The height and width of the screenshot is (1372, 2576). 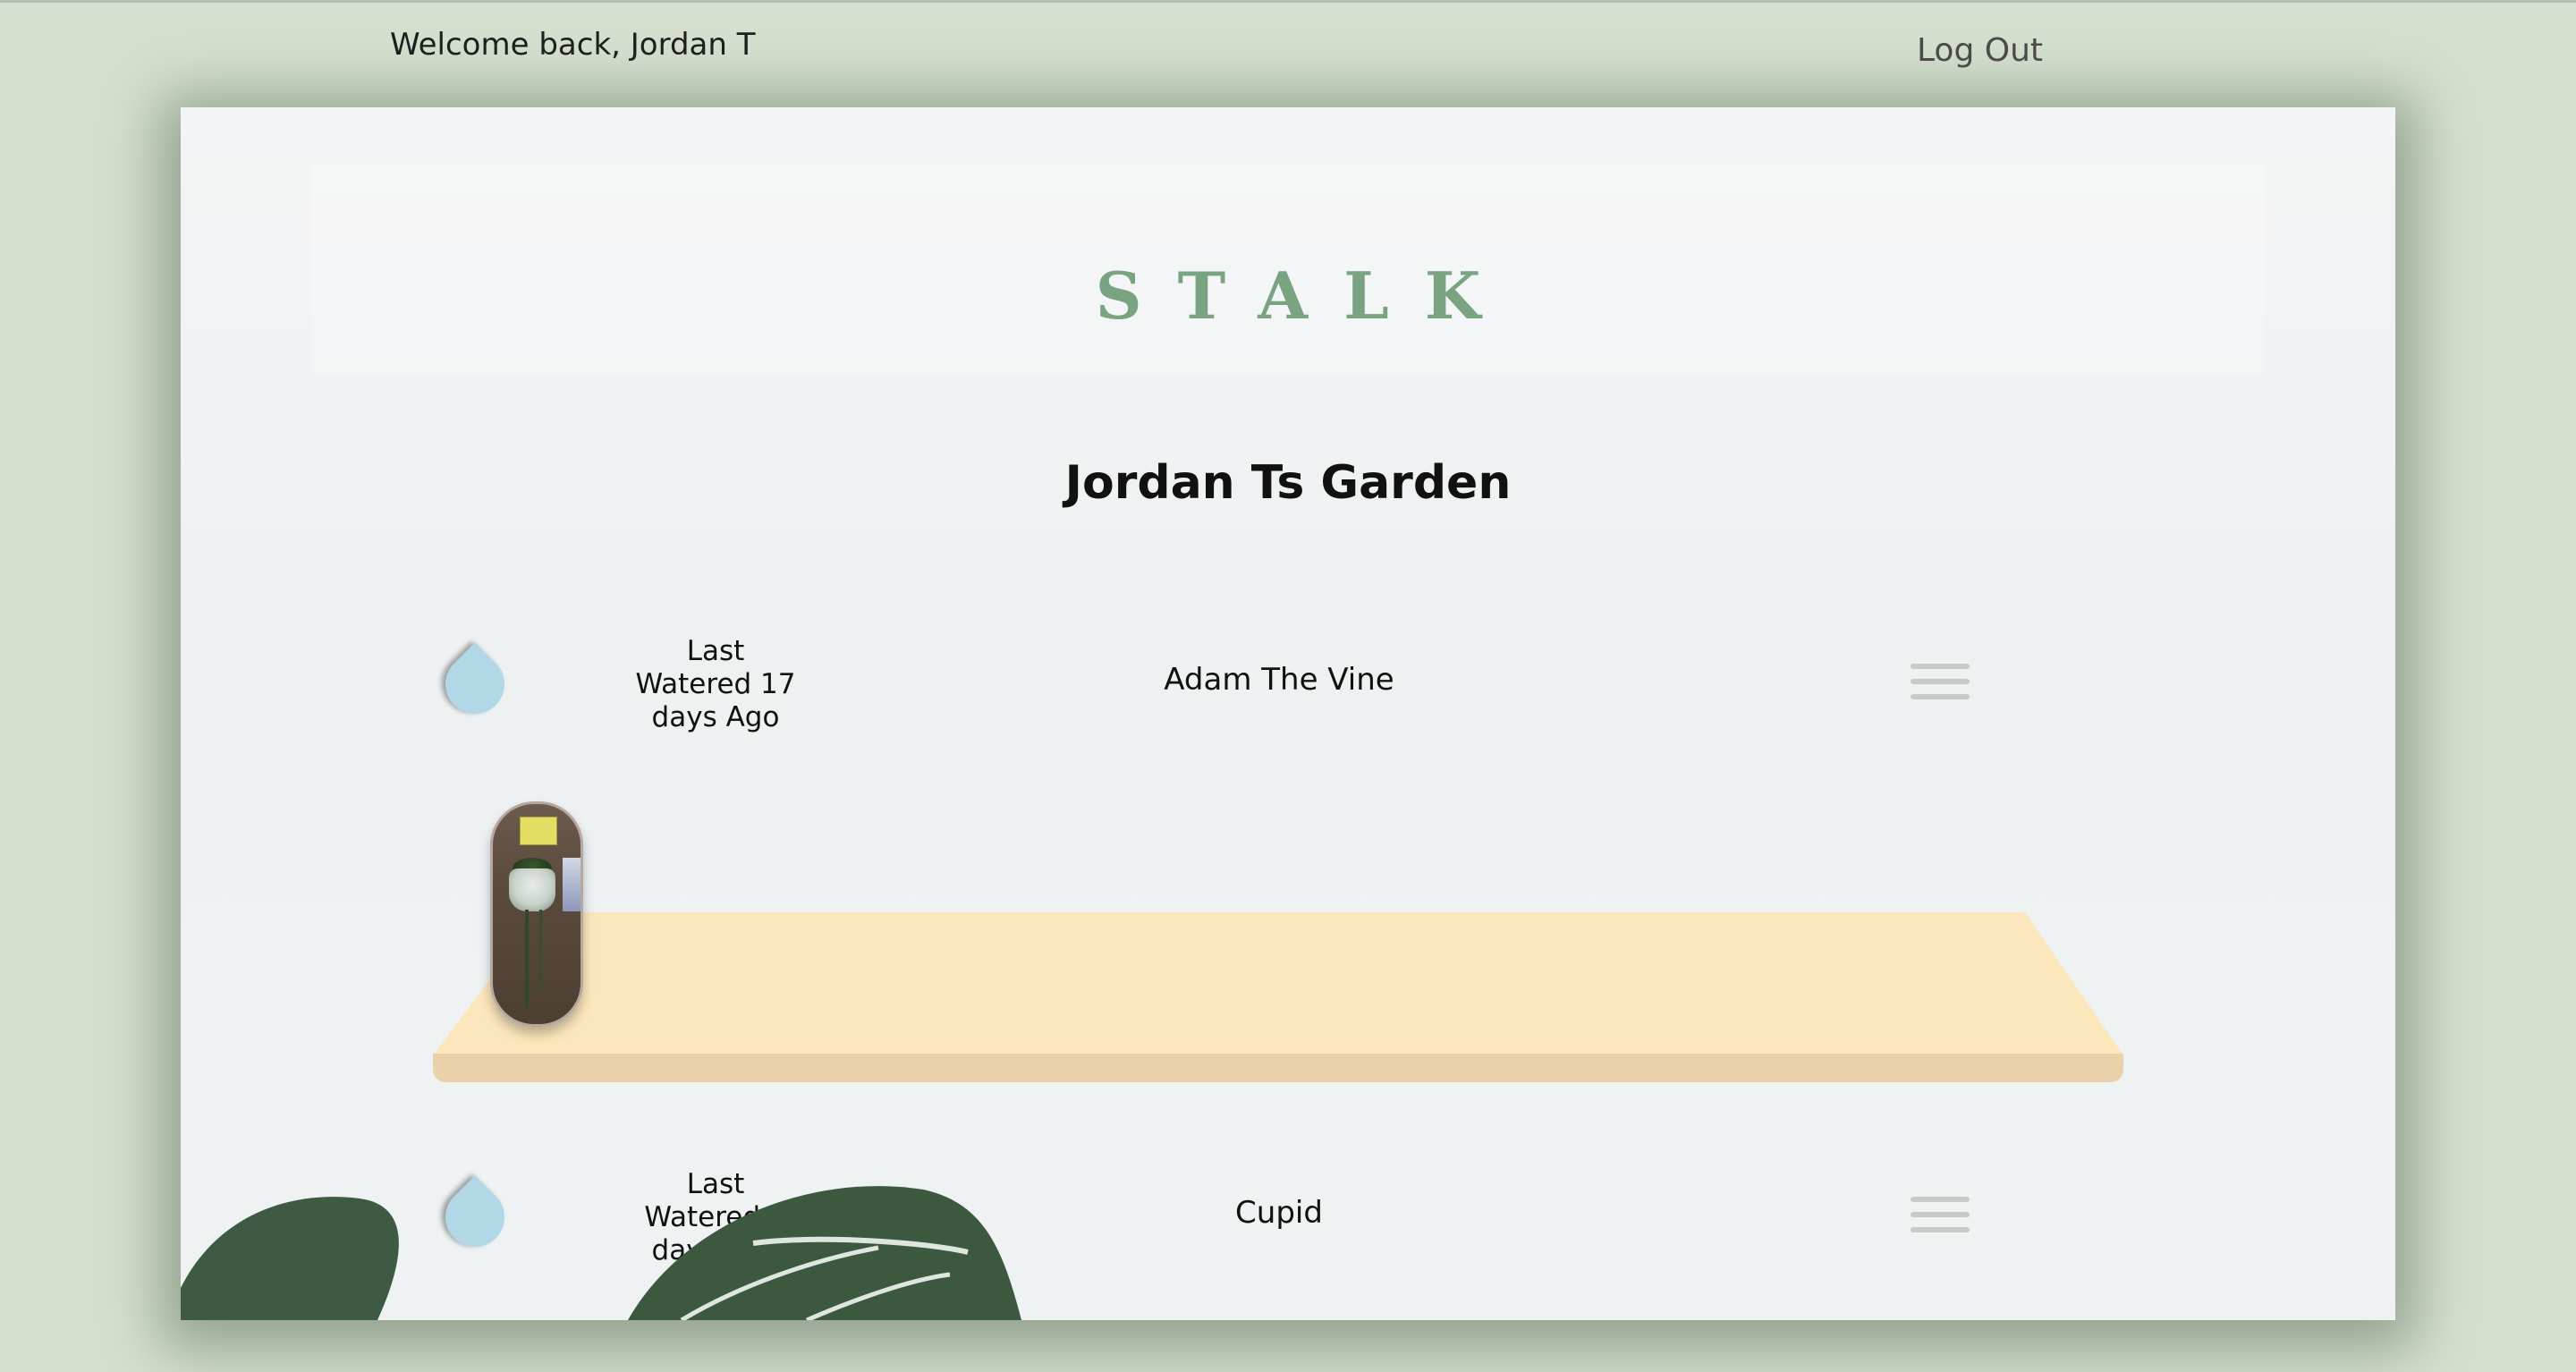 I want to click on shelf-surface, so click(x=1278, y=983).